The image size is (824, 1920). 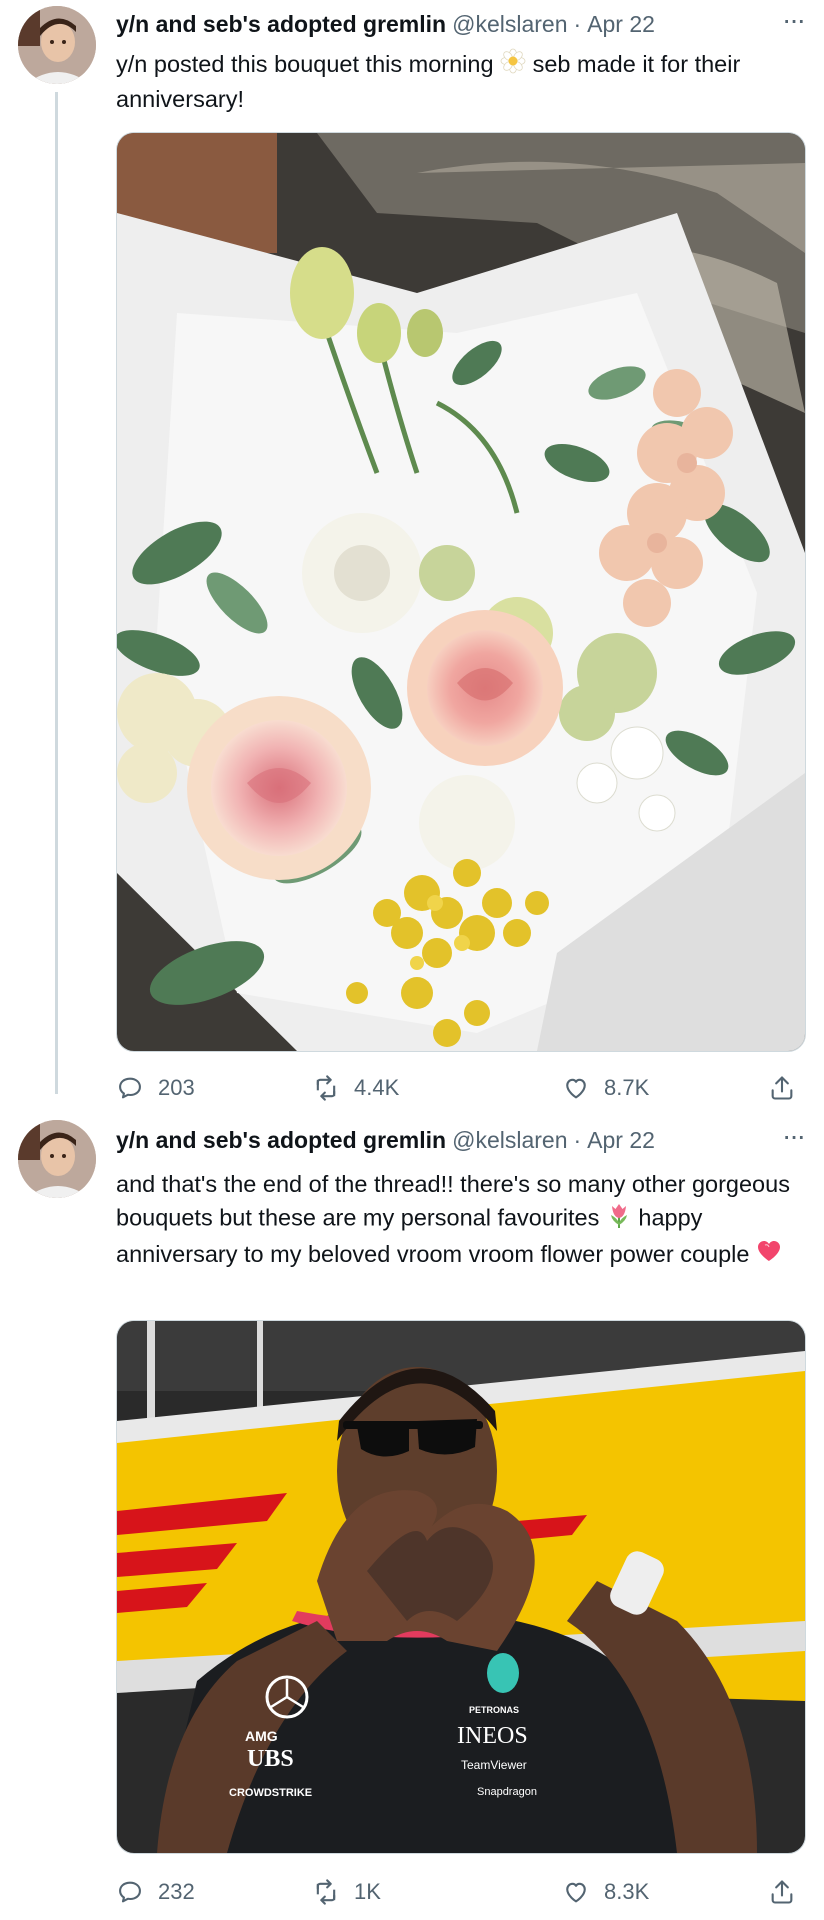 What do you see at coordinates (627, 1891) in the screenshot?
I see `like-count: 8.3K` at bounding box center [627, 1891].